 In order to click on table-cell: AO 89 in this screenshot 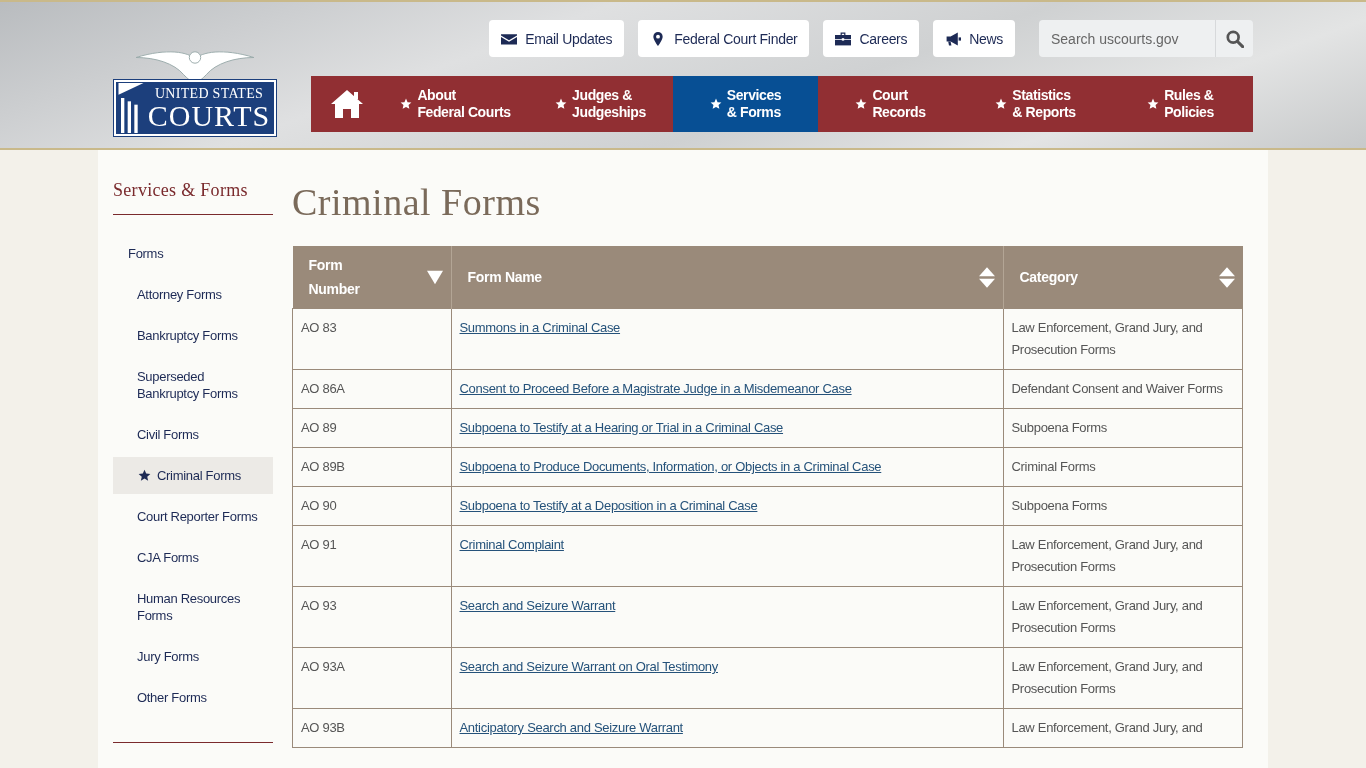, I will do `click(319, 427)`.